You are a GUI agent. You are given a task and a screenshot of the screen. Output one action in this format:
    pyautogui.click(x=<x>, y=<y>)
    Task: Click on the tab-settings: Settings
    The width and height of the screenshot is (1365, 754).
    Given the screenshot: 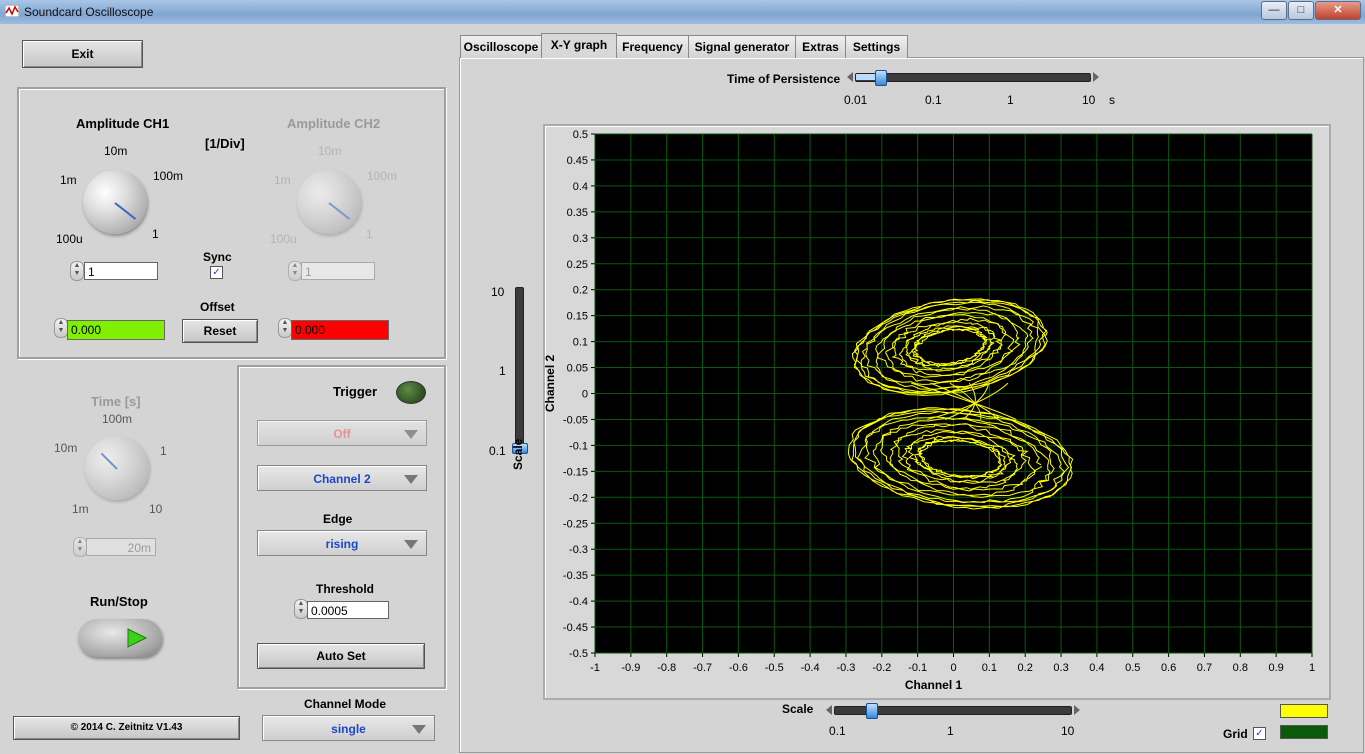 What is the action you would take?
    pyautogui.click(x=876, y=46)
    